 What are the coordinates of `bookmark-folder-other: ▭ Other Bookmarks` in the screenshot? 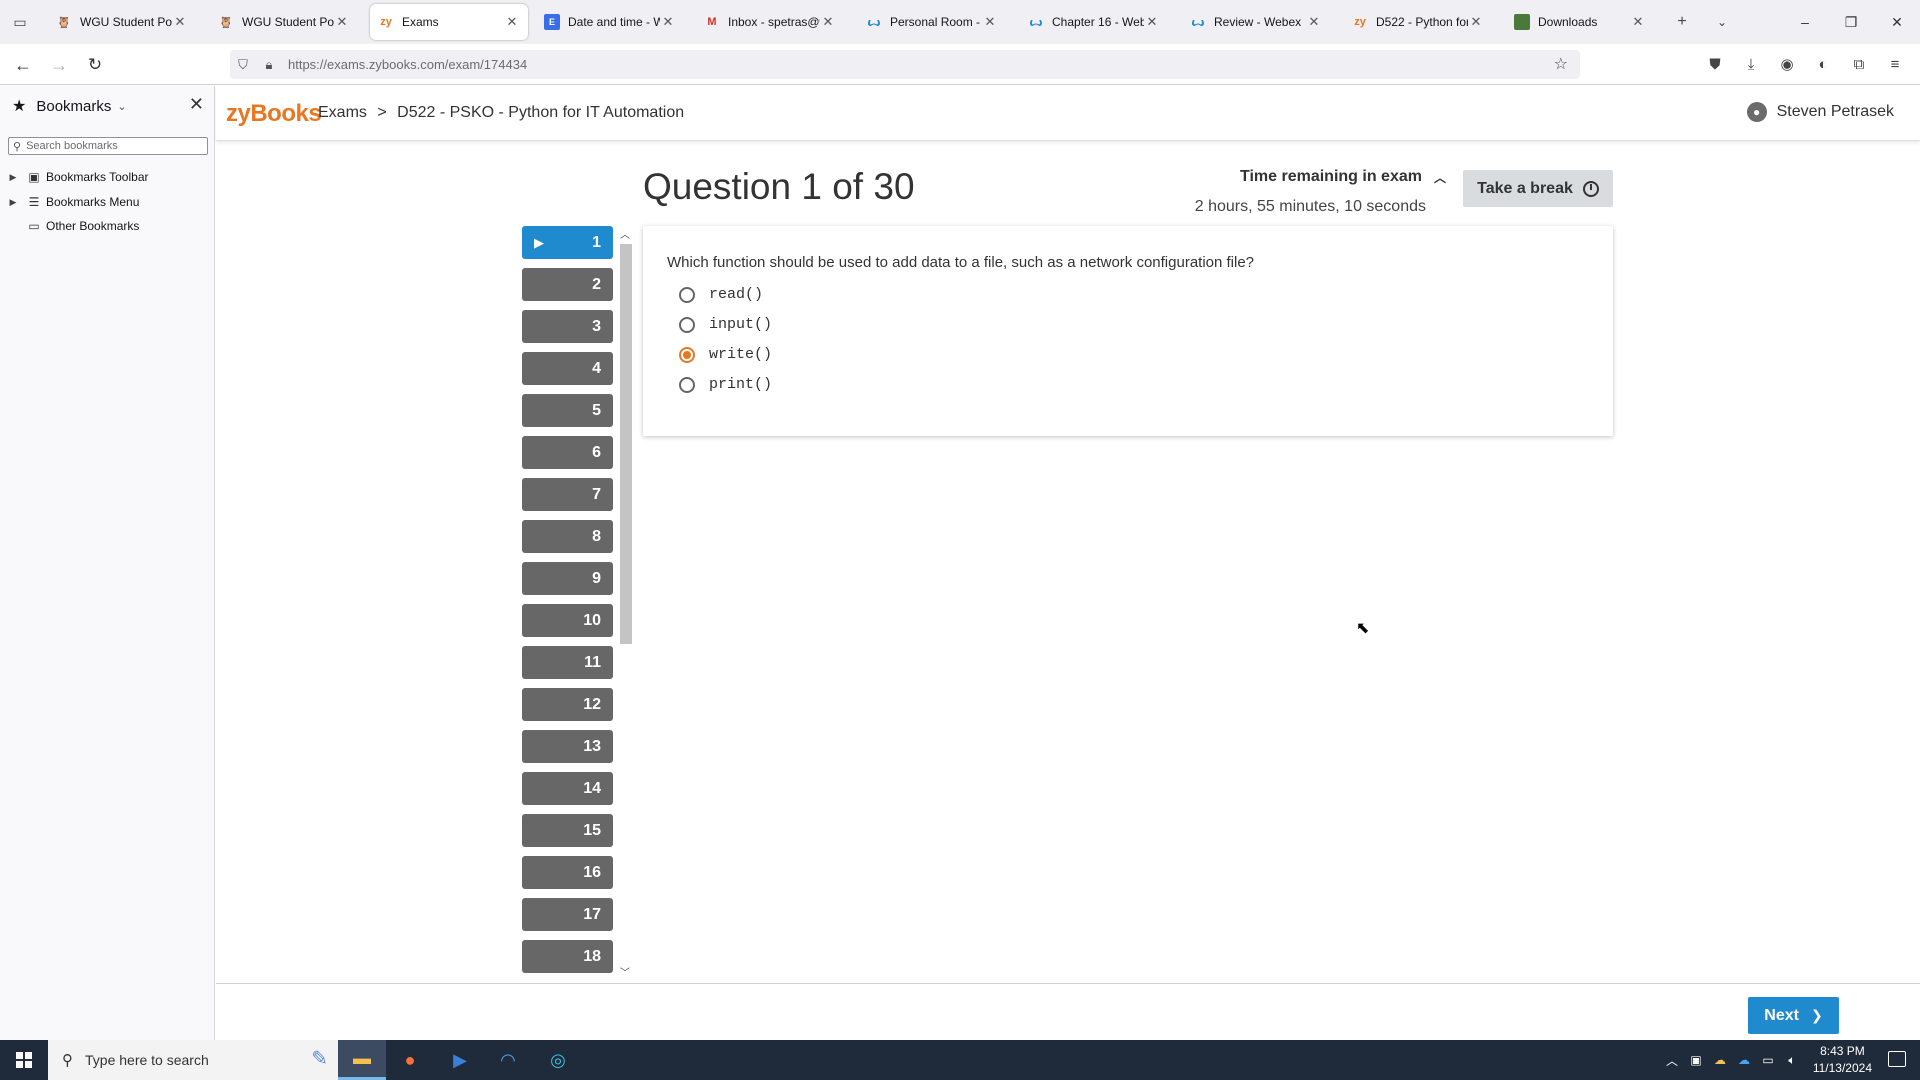 It's located at (69, 226).